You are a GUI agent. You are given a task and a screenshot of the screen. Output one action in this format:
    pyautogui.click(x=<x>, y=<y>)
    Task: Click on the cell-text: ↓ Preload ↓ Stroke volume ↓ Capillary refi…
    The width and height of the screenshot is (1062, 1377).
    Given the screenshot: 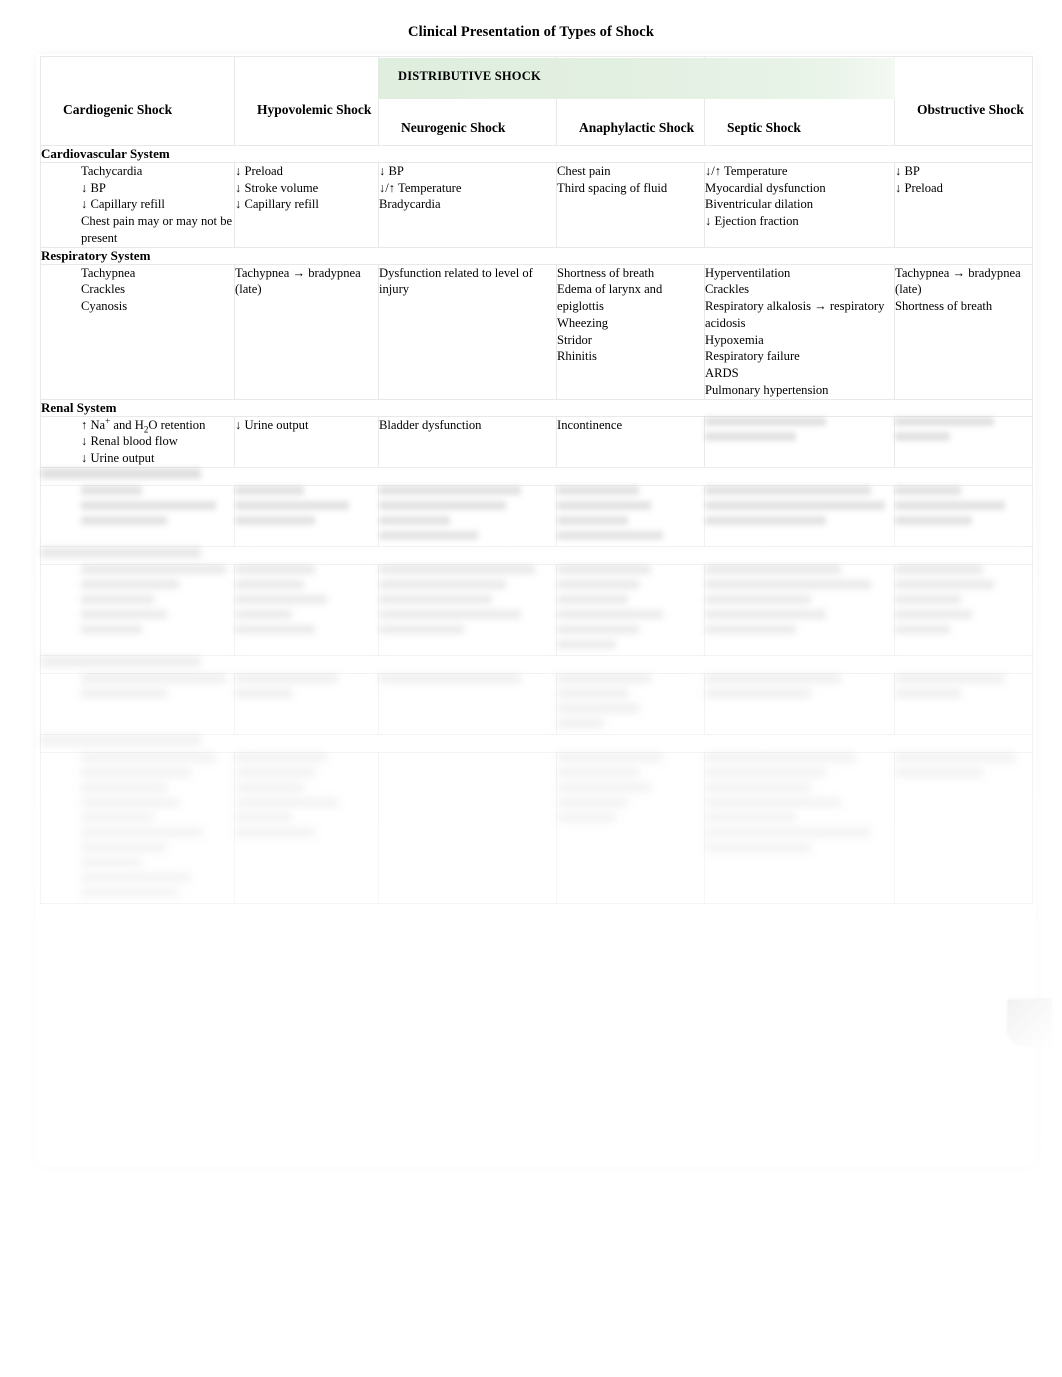 What is the action you would take?
    pyautogui.click(x=277, y=188)
    